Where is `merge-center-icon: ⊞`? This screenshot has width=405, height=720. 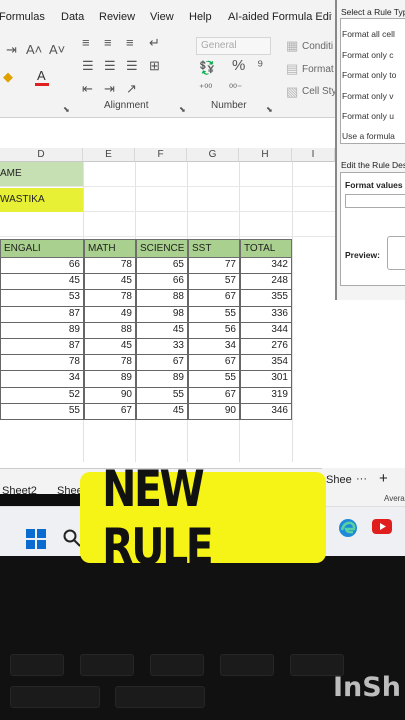 merge-center-icon: ⊞ is located at coordinates (154, 65).